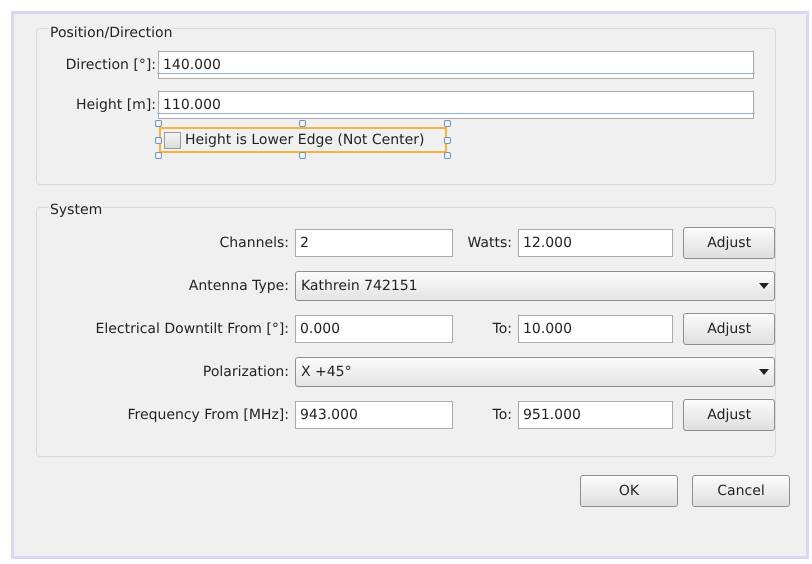  I want to click on field-label: Frequency From [MHz]:, so click(208, 415).